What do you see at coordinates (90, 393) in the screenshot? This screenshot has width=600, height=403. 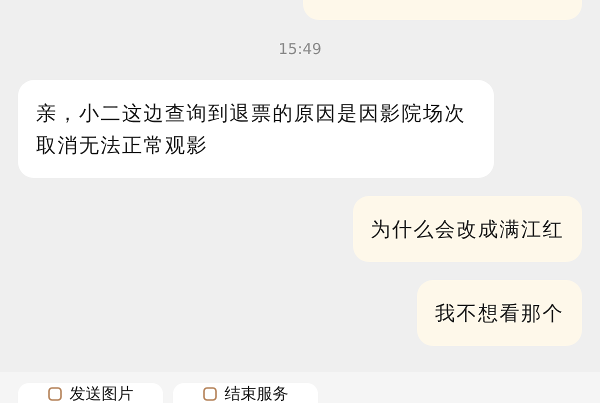 I see `quick-action-button: 发送图片` at bounding box center [90, 393].